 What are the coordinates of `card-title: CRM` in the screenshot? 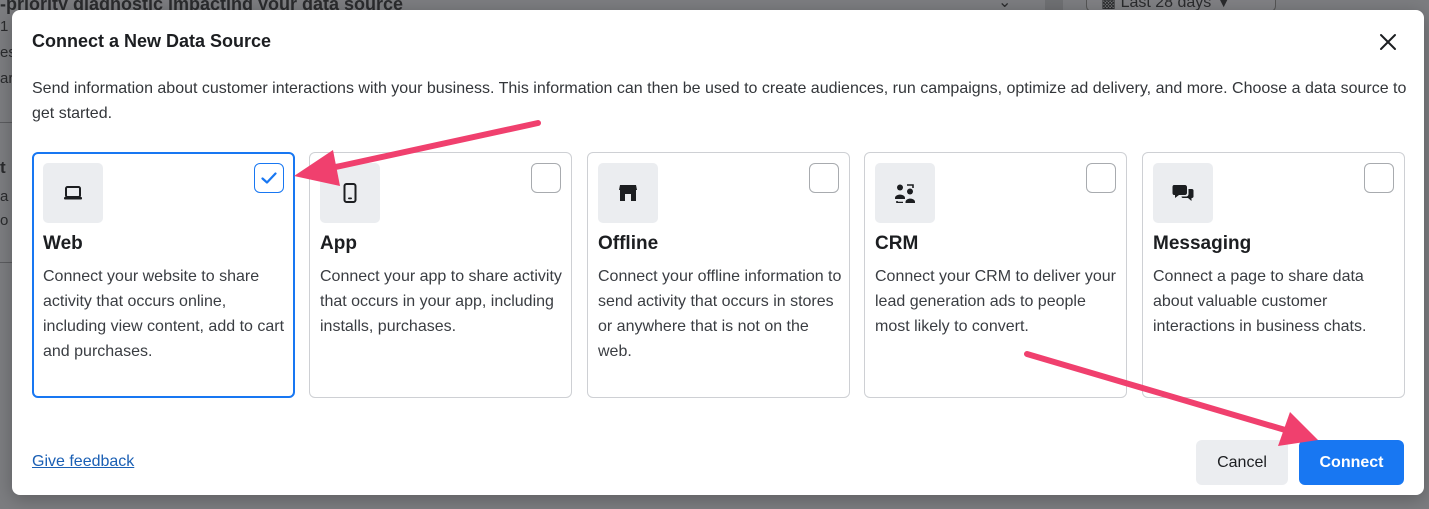 It's located at (897, 243).